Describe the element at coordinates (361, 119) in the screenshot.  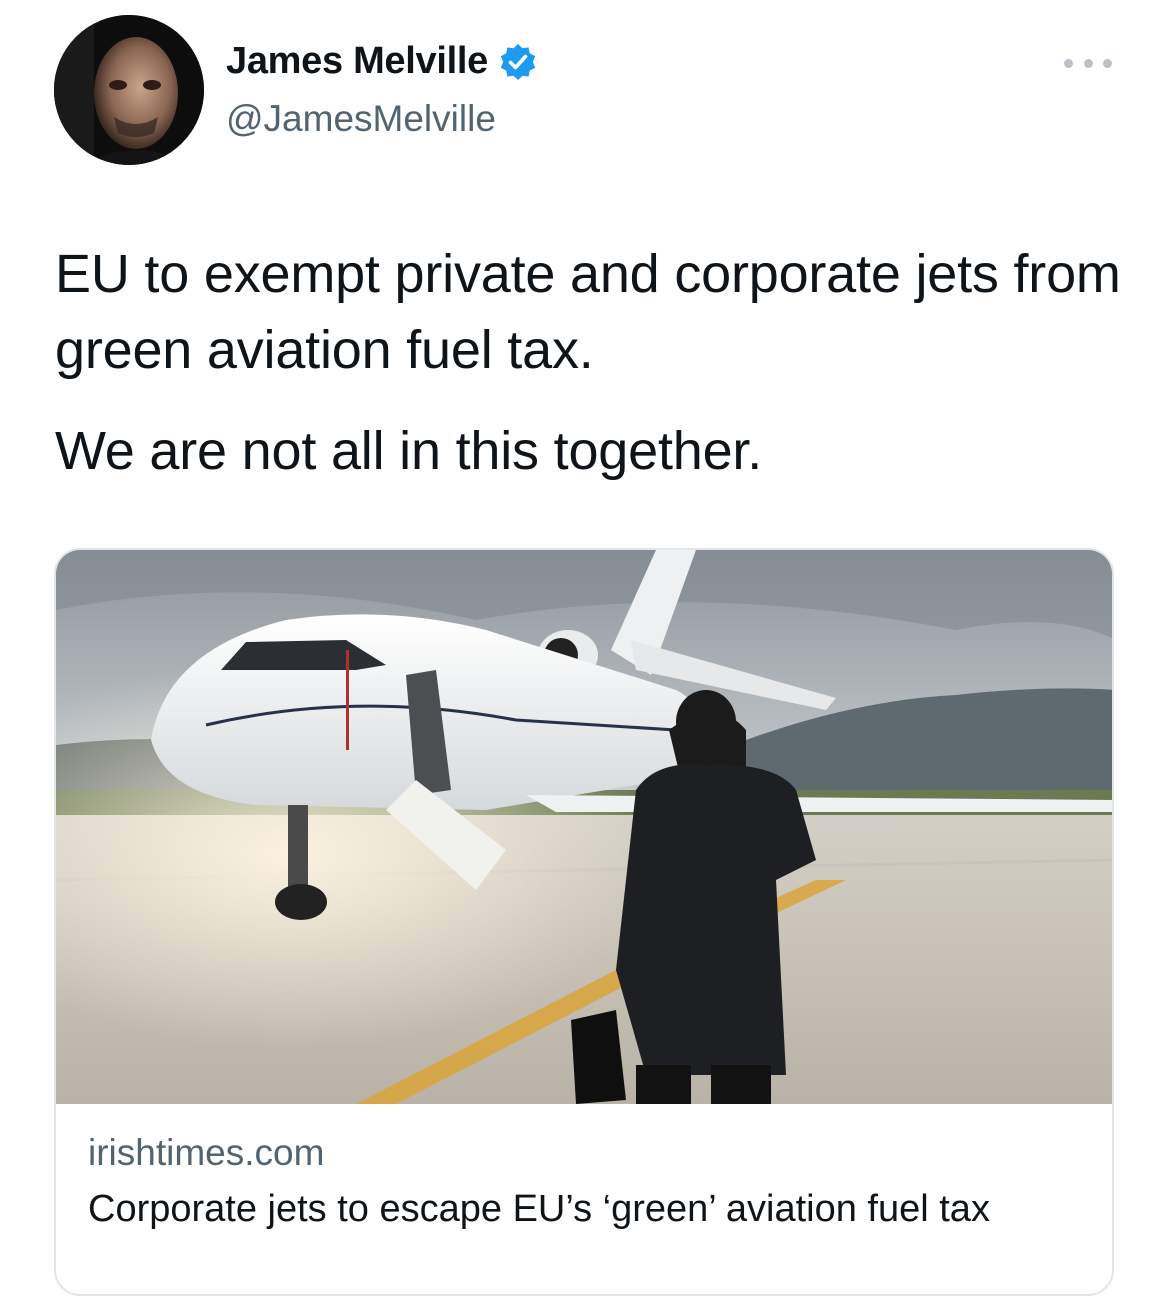
I see `author-handle: @JamesMelville` at that location.